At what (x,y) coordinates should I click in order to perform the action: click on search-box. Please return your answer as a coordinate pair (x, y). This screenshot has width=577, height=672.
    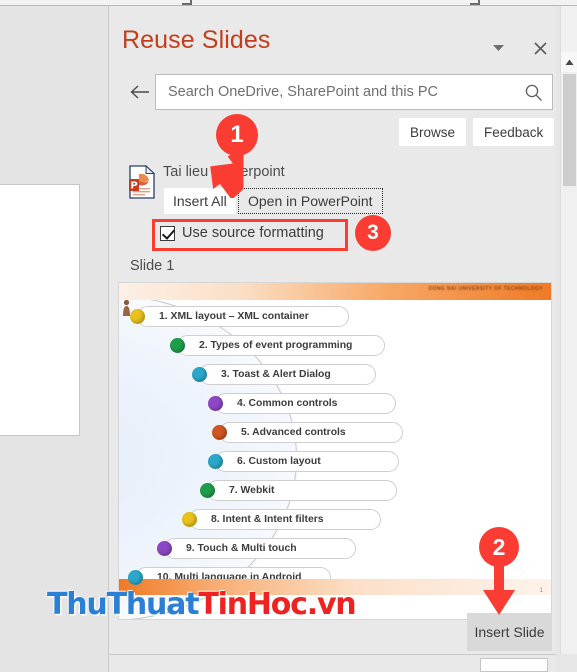
    Looking at the image, I should click on (354, 92).